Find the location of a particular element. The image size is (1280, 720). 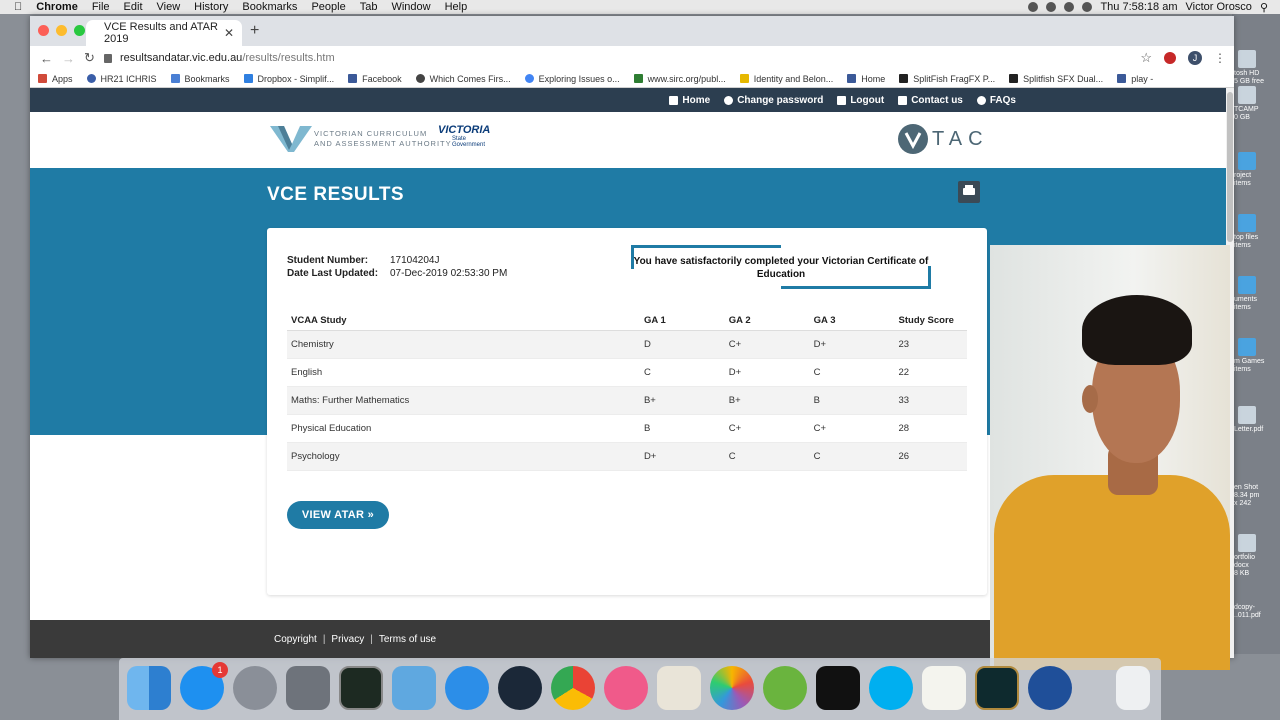

menu-bookmarks: Bookmarks is located at coordinates (269, 7).